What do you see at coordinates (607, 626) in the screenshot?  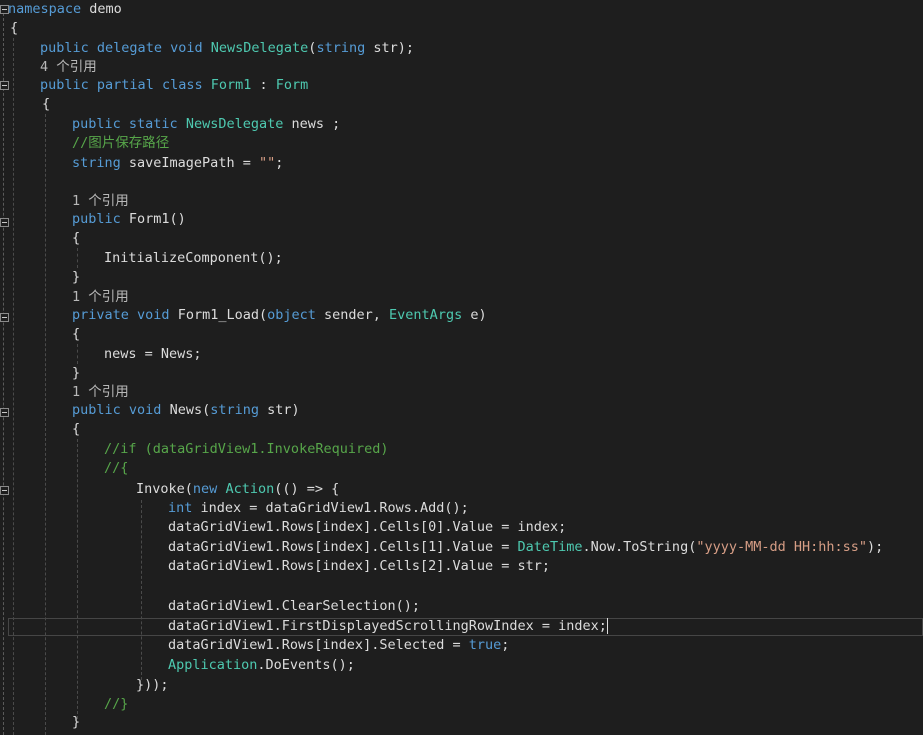 I see `text-caret` at bounding box center [607, 626].